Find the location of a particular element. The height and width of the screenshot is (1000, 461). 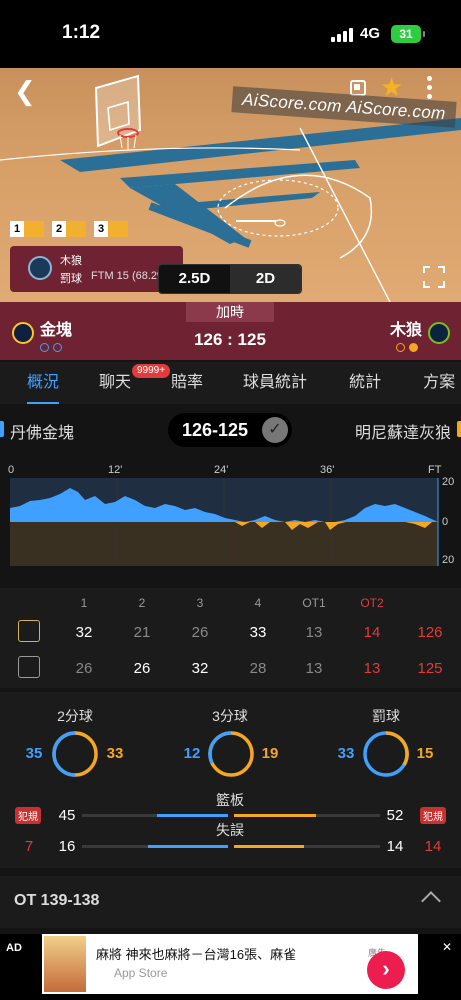

view-toggle: 2.5D 2D is located at coordinates (230, 279).